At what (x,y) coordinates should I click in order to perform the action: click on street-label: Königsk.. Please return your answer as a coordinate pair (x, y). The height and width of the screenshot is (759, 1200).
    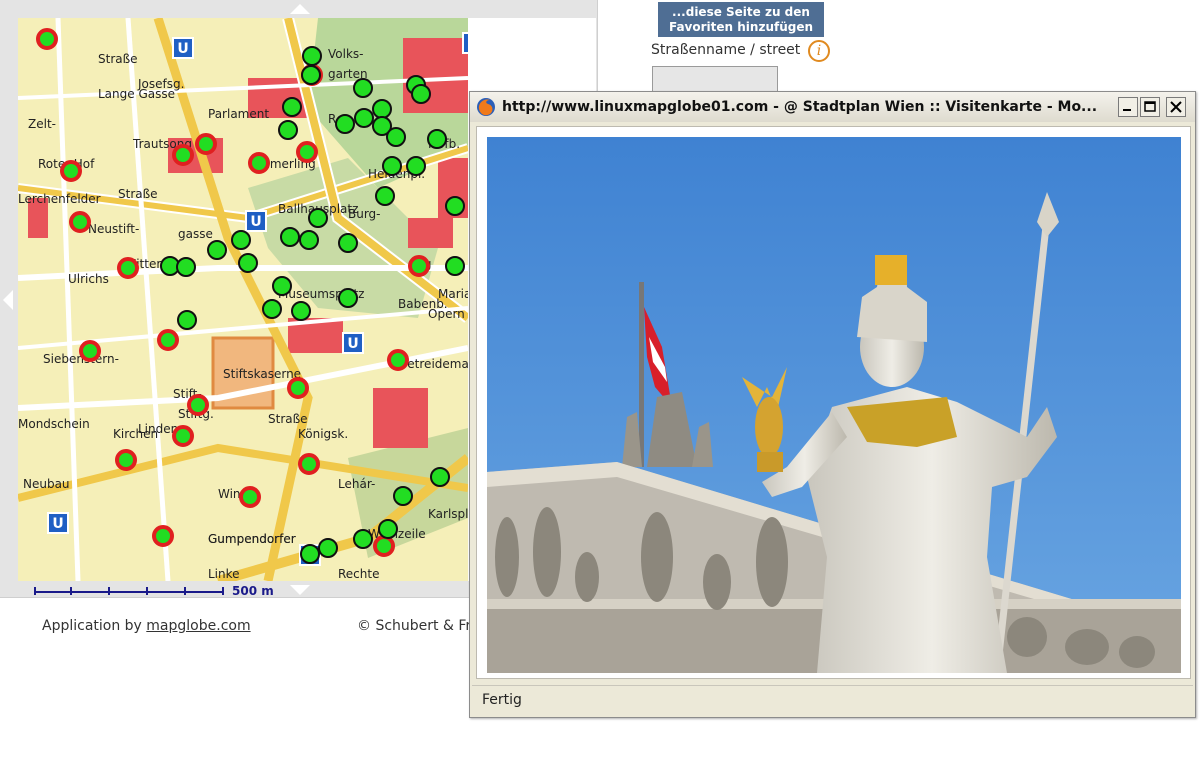
    Looking at the image, I should click on (323, 434).